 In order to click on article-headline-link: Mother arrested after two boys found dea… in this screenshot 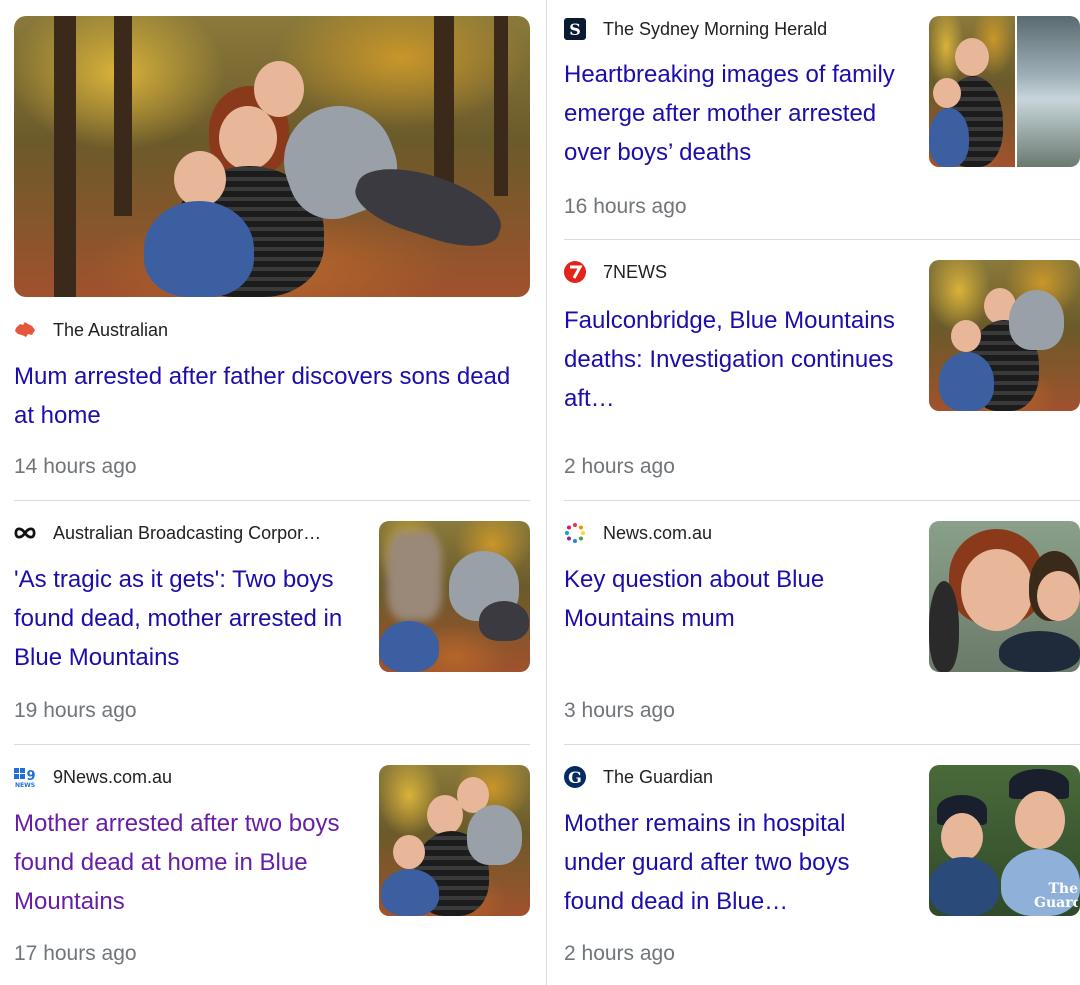, I will do `click(186, 862)`.